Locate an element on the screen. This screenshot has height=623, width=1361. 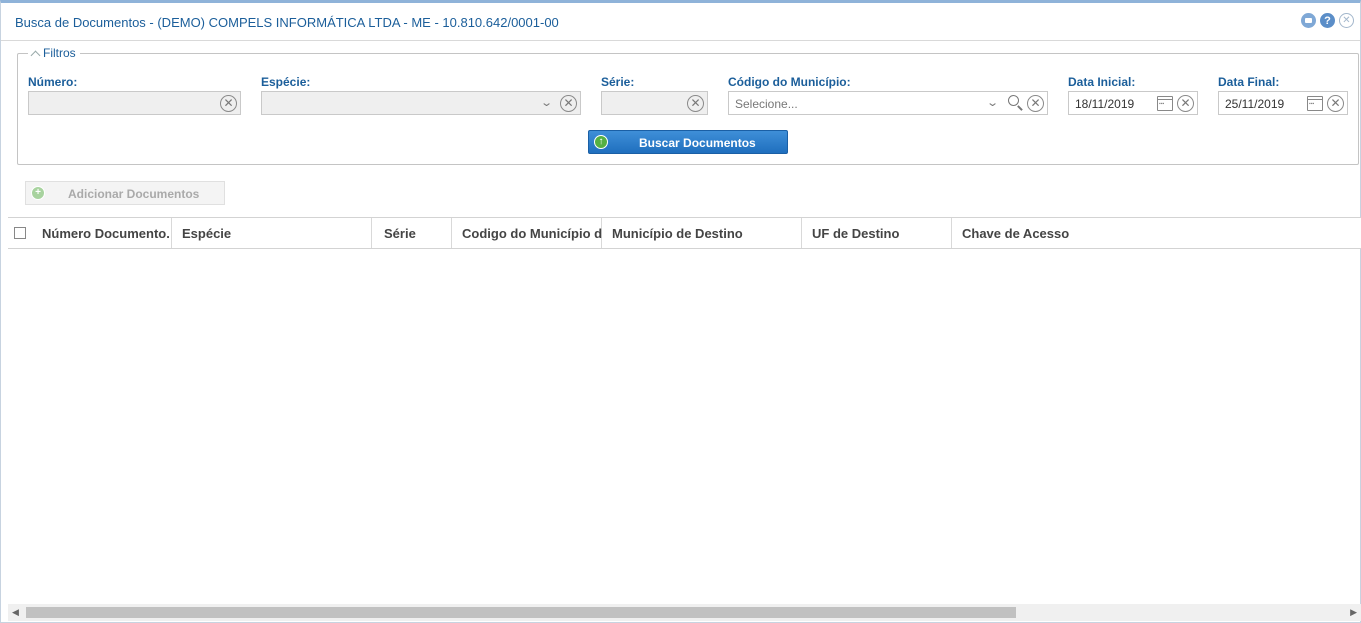
column-numero-documento: Número Documento. is located at coordinates (90, 233).